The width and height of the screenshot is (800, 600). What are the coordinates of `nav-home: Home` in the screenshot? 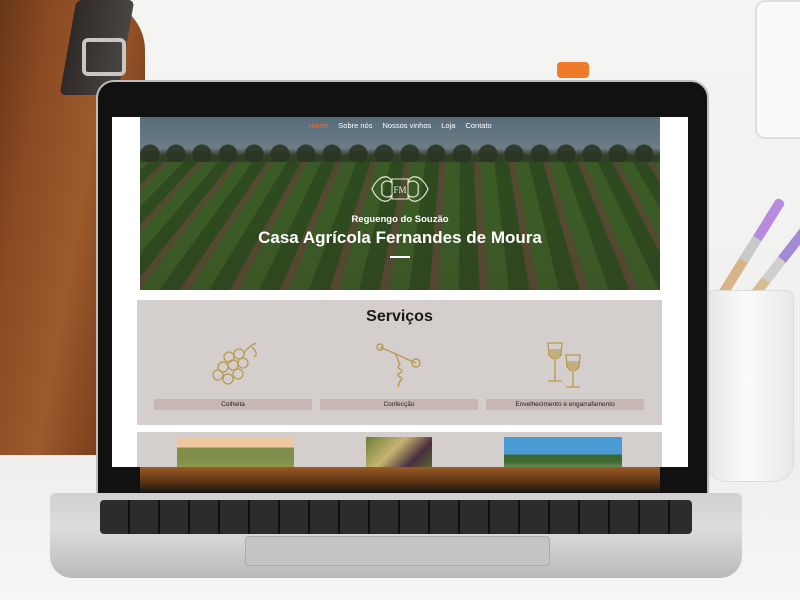 It's located at (318, 125).